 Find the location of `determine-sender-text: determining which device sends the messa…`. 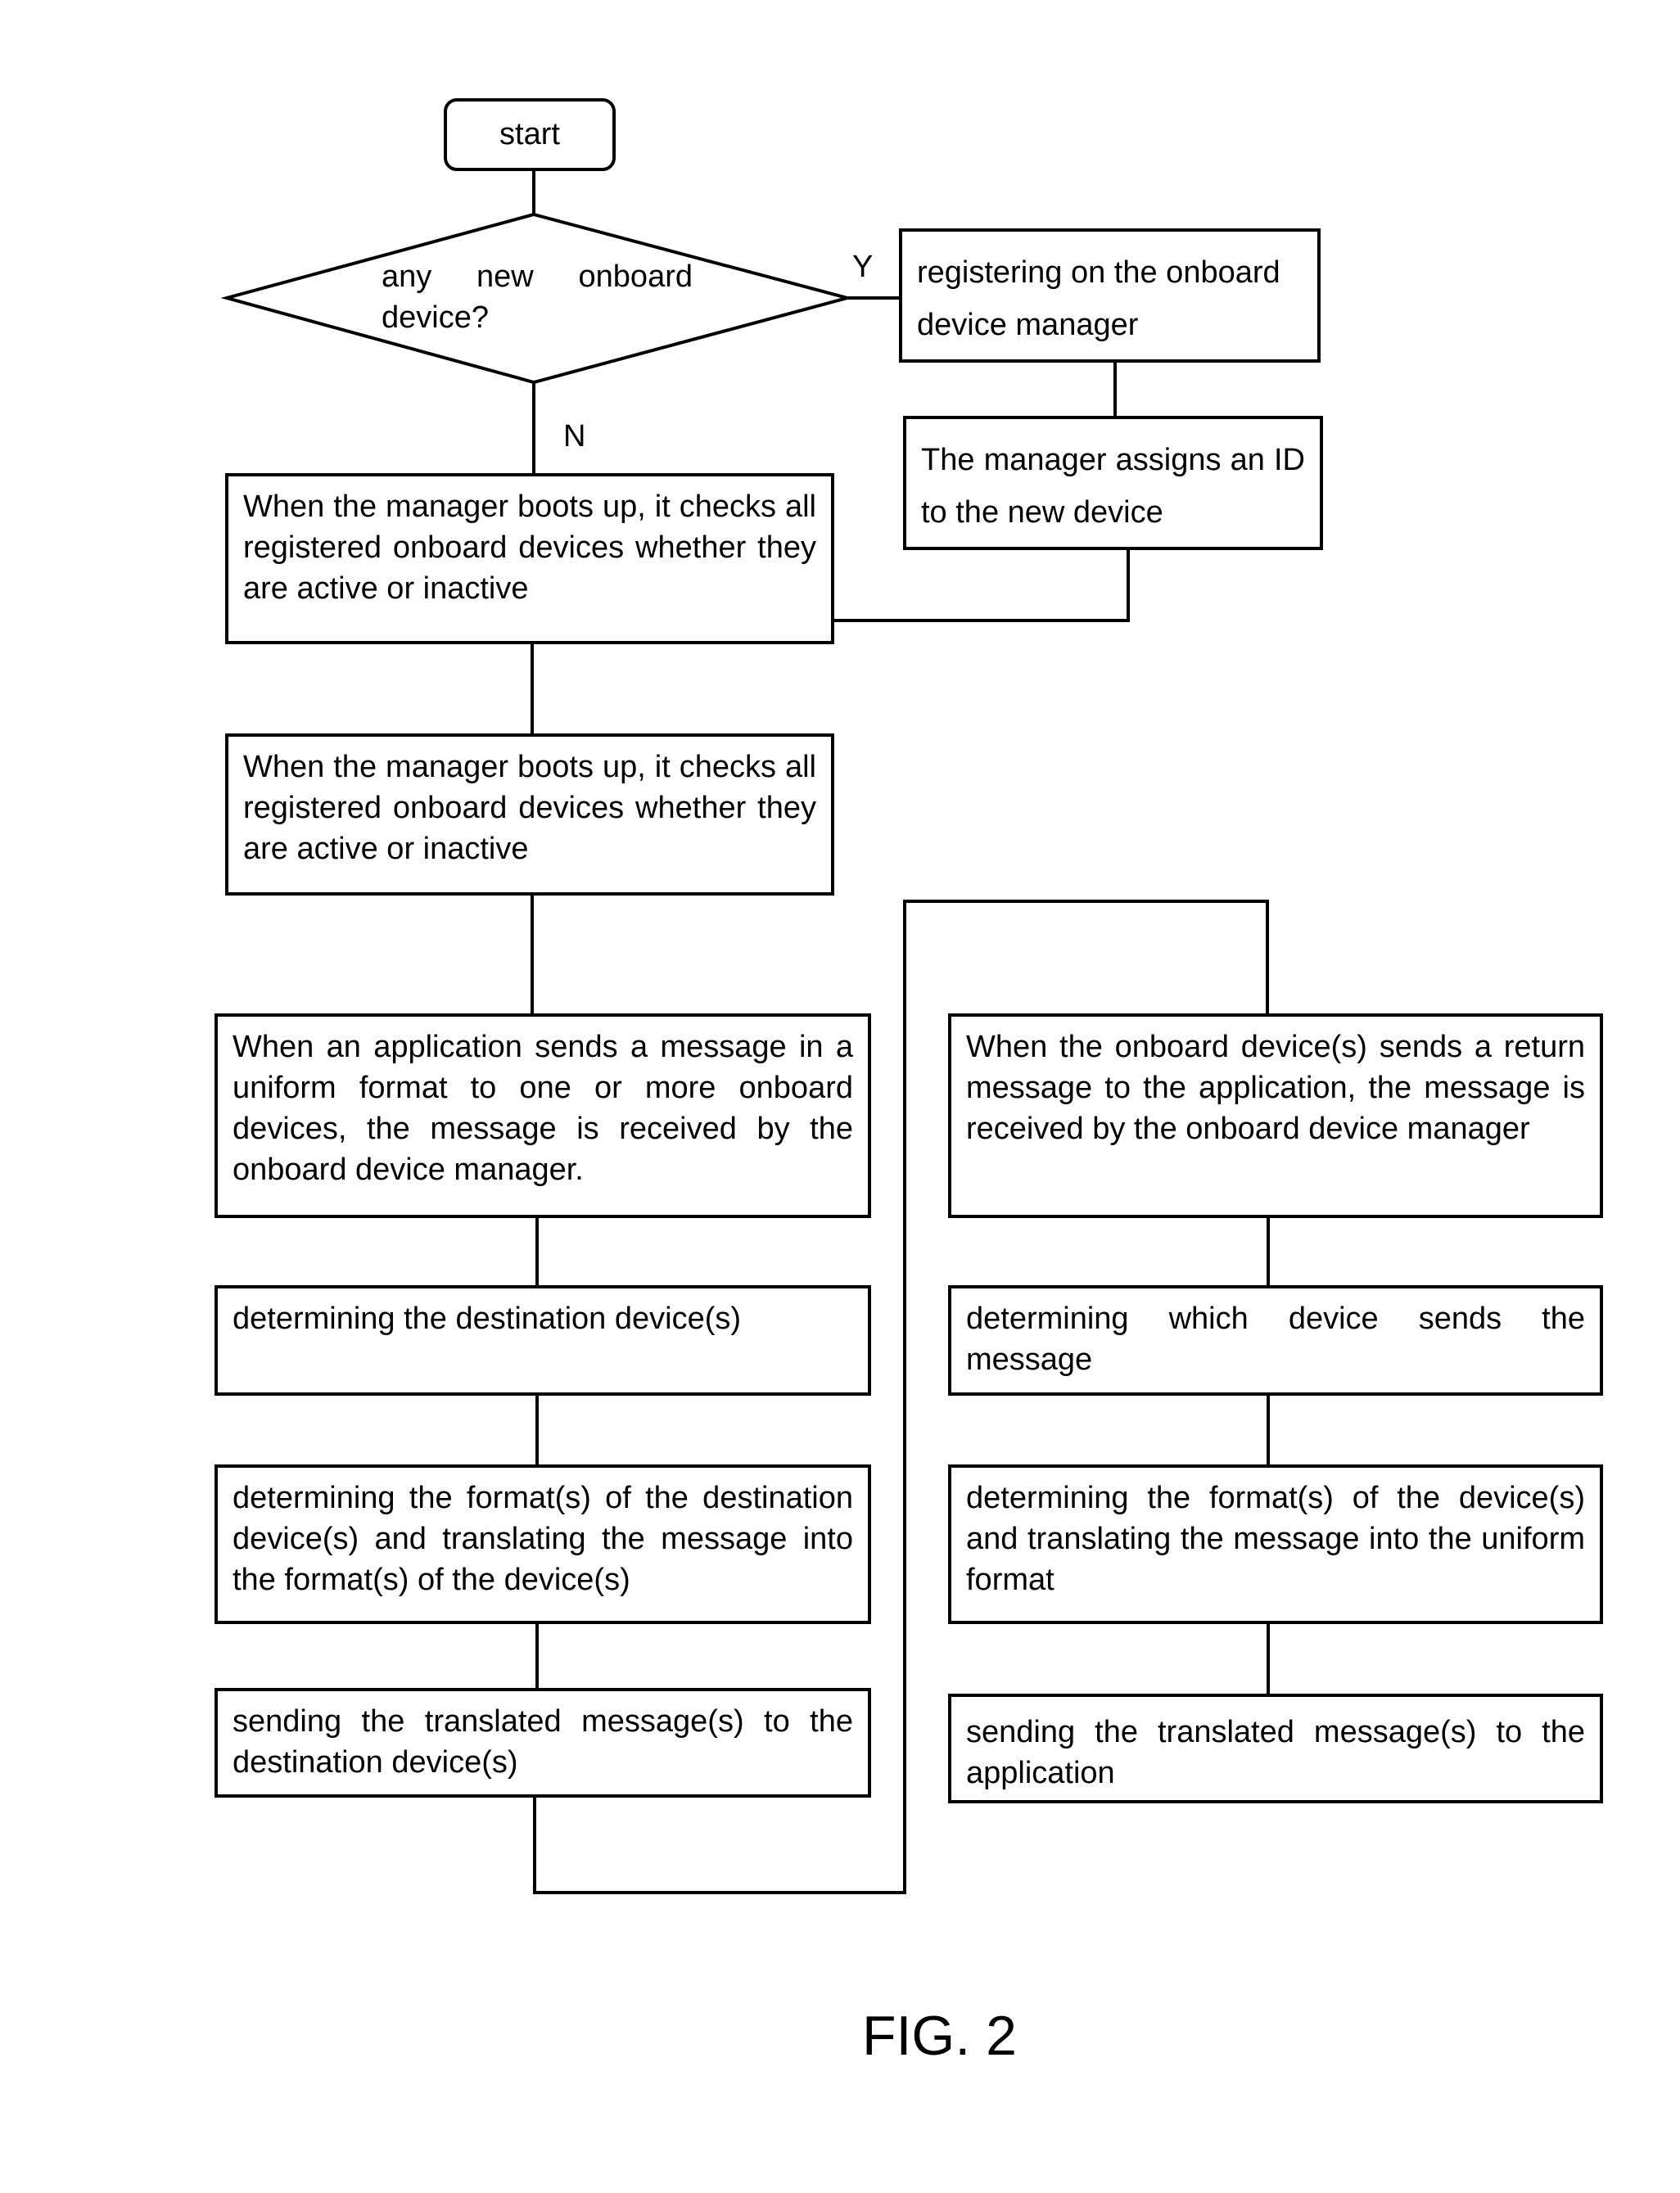

determine-sender-text: determining which device sends the messa… is located at coordinates (1275, 1340).